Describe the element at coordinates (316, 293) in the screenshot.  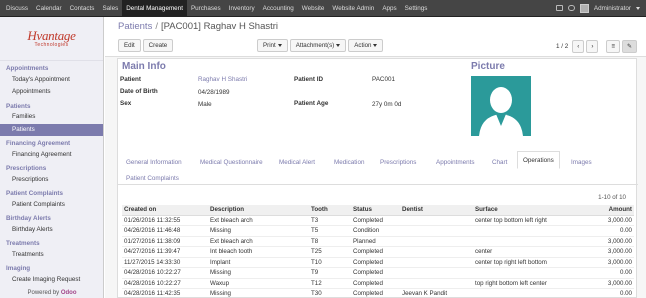
I see `table-cell: T30` at that location.